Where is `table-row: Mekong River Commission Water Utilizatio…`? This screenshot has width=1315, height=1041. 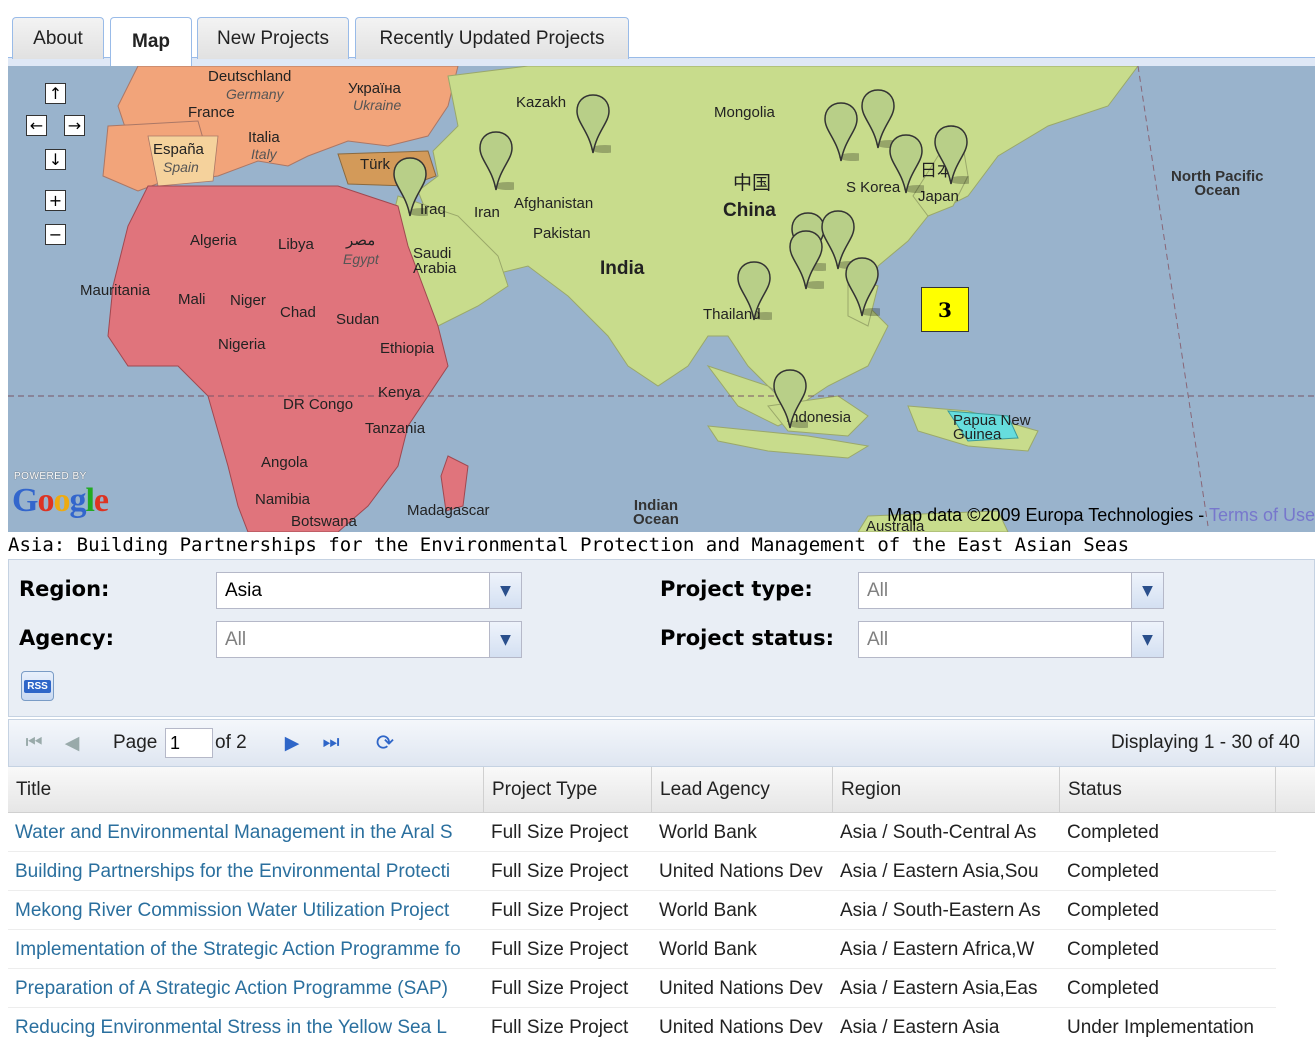 table-row: Mekong River Commission Water Utilizatio… is located at coordinates (642, 910).